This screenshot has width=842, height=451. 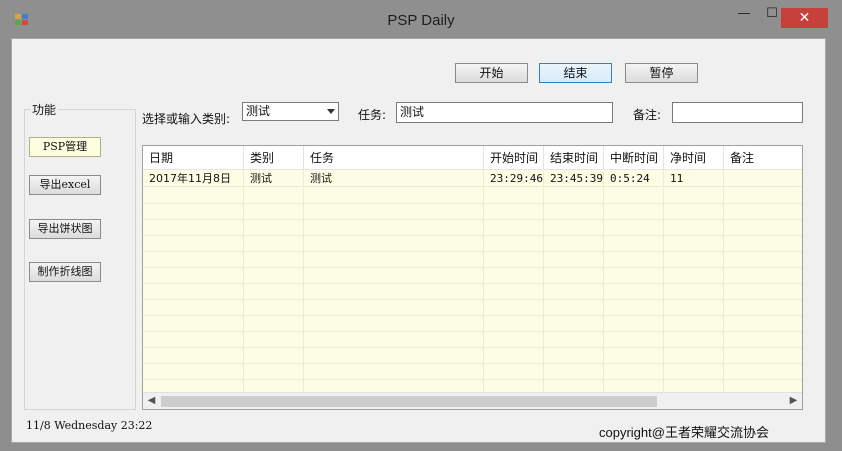 What do you see at coordinates (504, 112) in the screenshot?
I see `task-input: 测试` at bounding box center [504, 112].